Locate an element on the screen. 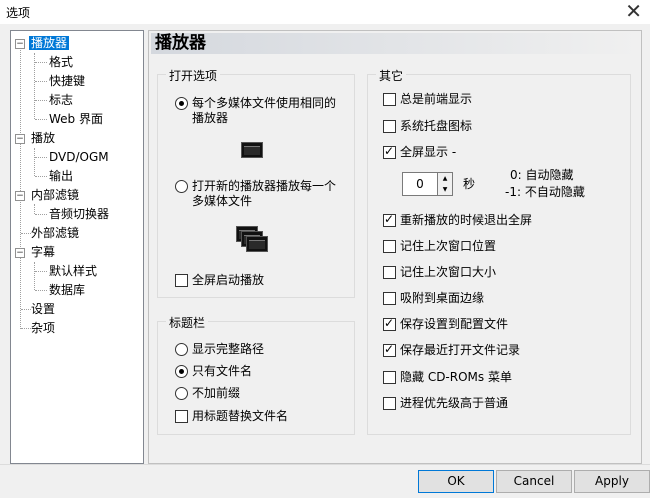  group-title: 打开选项 is located at coordinates (193, 75).